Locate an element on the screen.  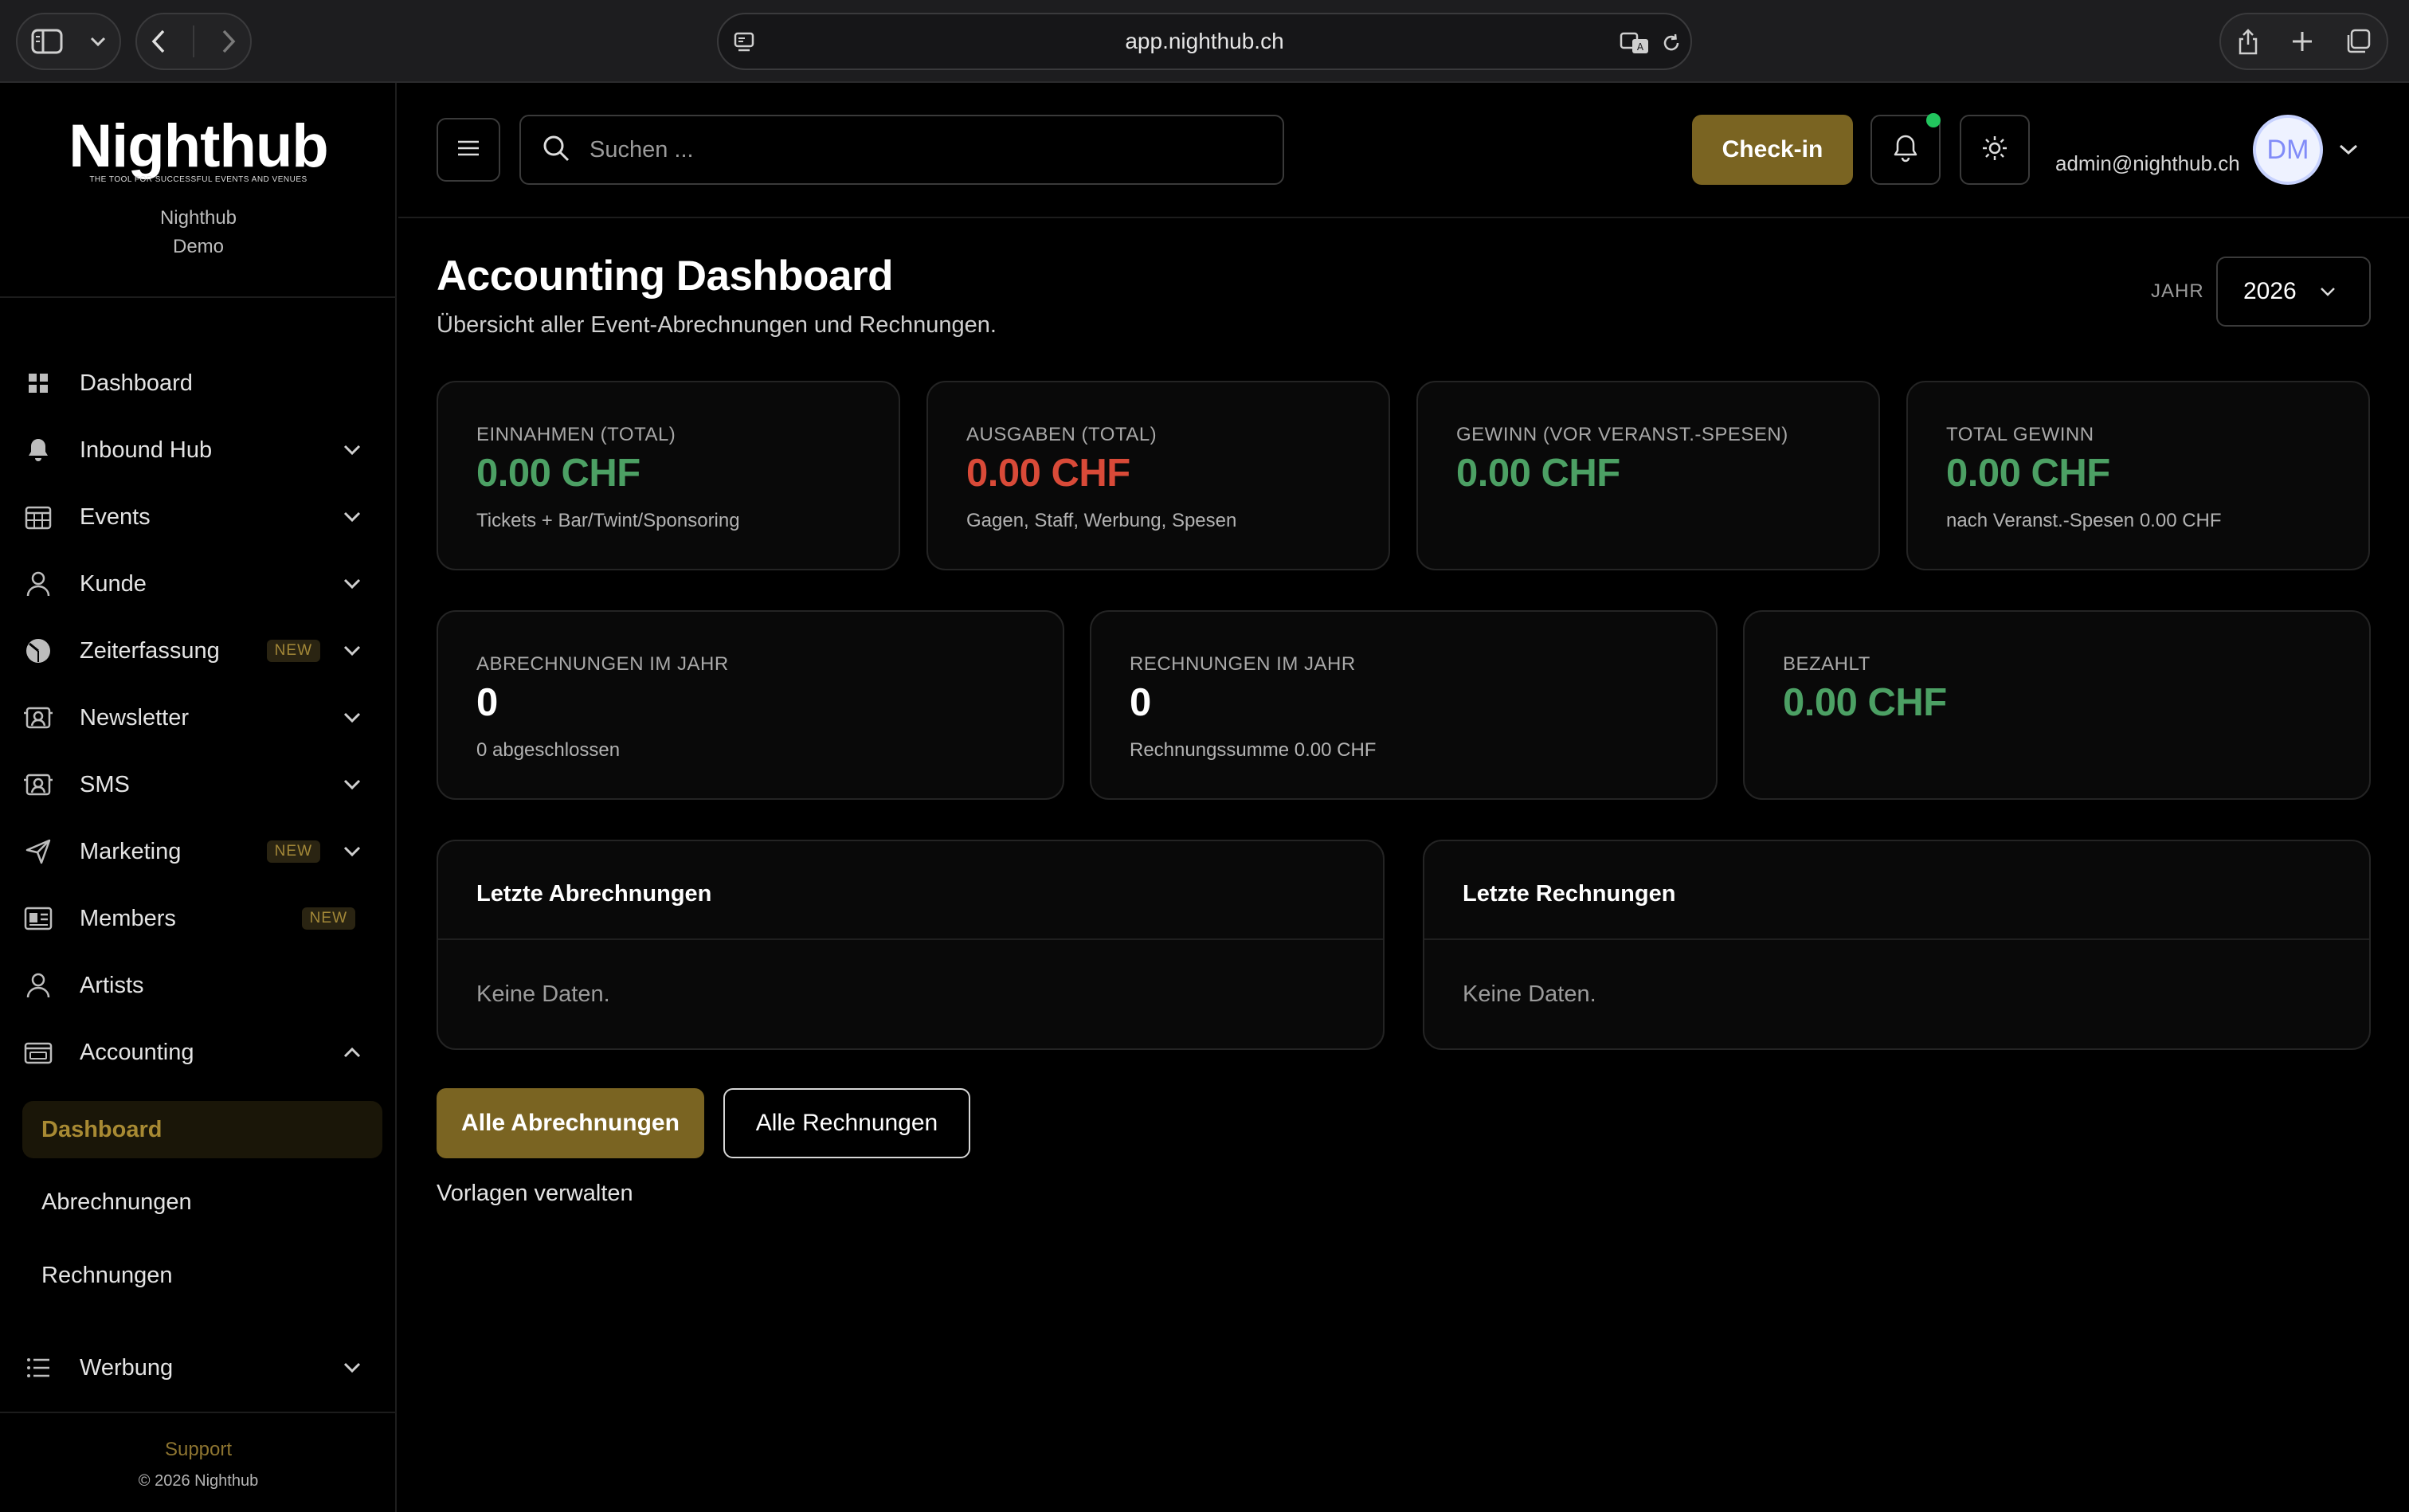
tabs-overview-icon is located at coordinates (2358, 42).